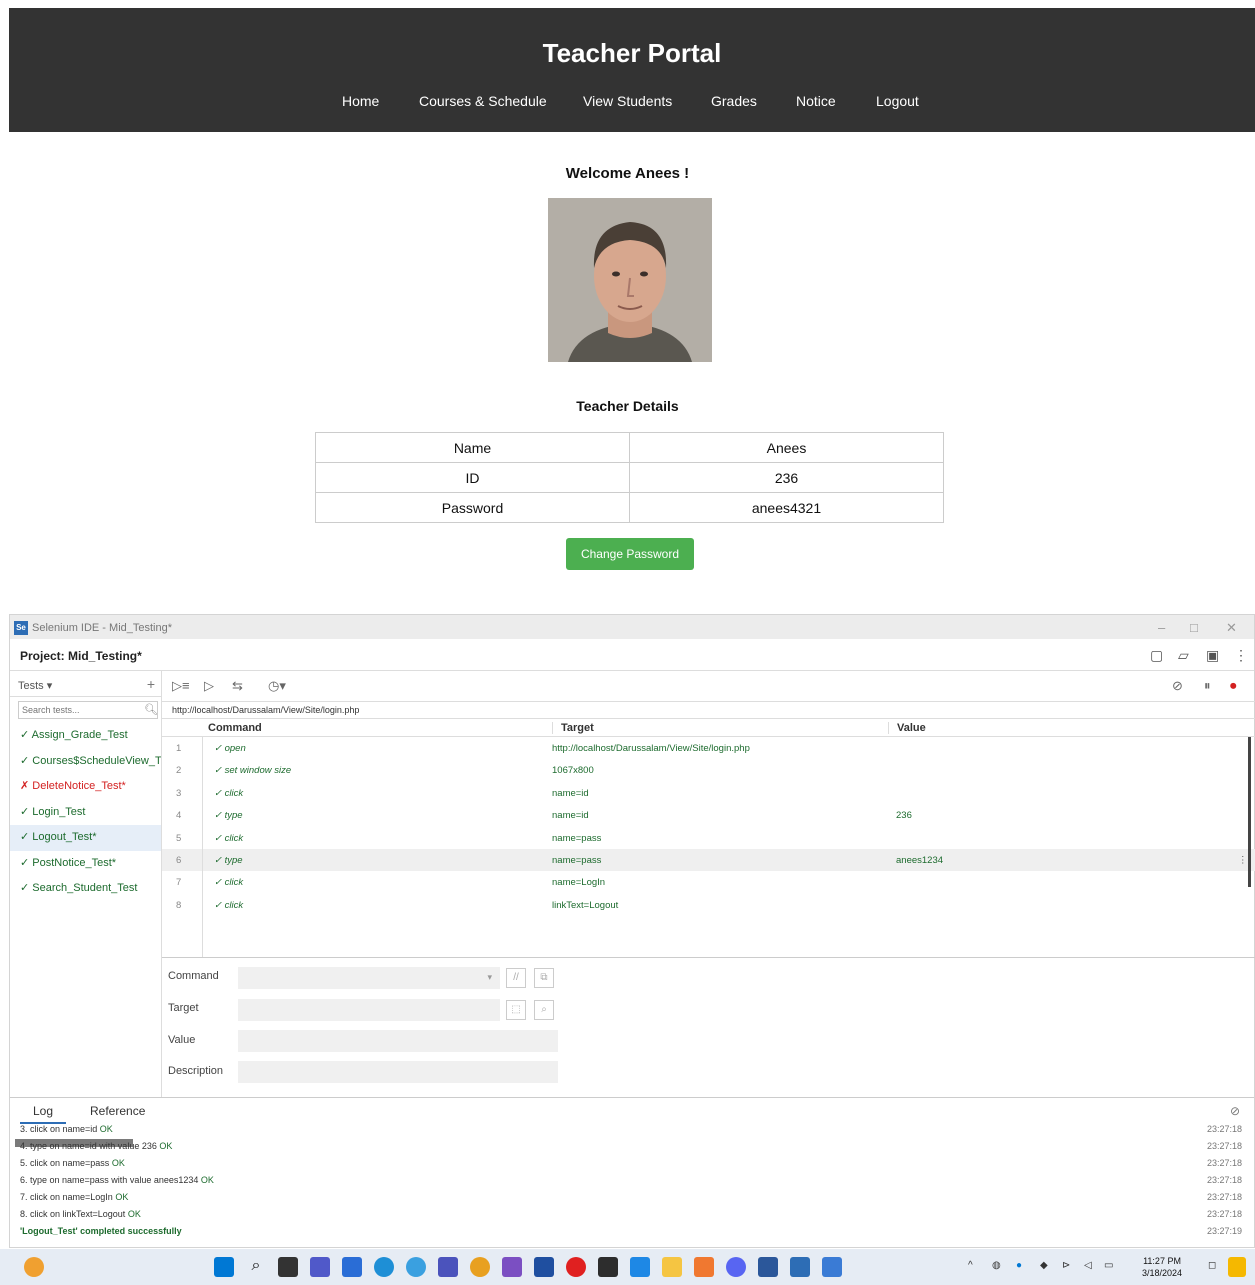 This screenshot has height=1285, width=1255. What do you see at coordinates (736, 1267) in the screenshot?
I see `discord-icon` at bounding box center [736, 1267].